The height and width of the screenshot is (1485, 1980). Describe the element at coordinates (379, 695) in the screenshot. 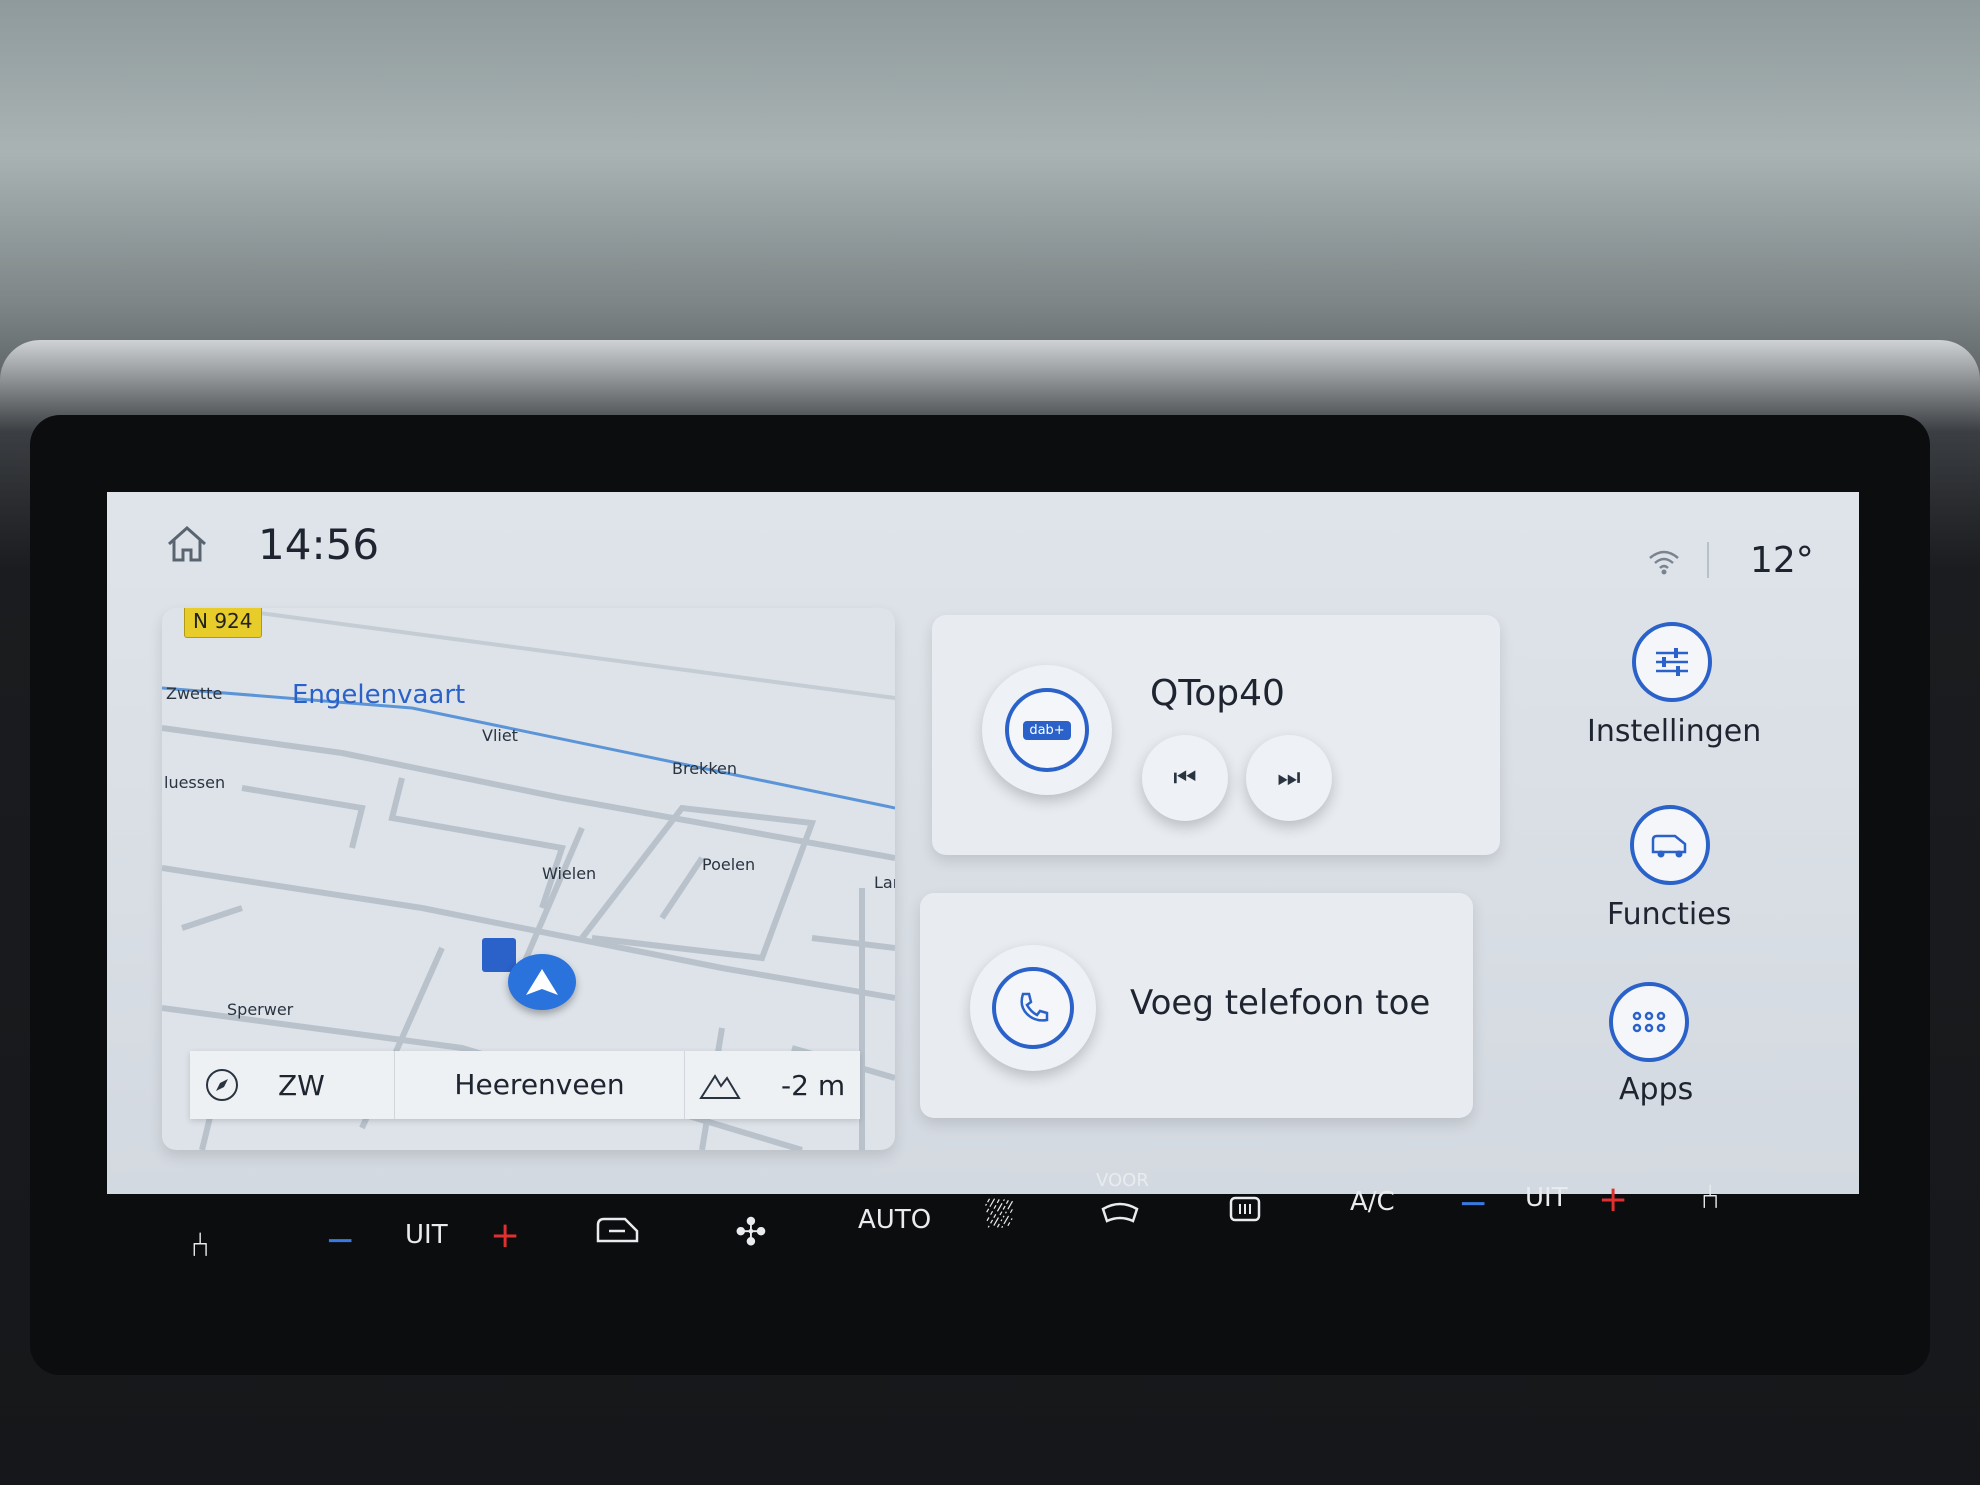

I see `street-name: Engelenvaart` at that location.